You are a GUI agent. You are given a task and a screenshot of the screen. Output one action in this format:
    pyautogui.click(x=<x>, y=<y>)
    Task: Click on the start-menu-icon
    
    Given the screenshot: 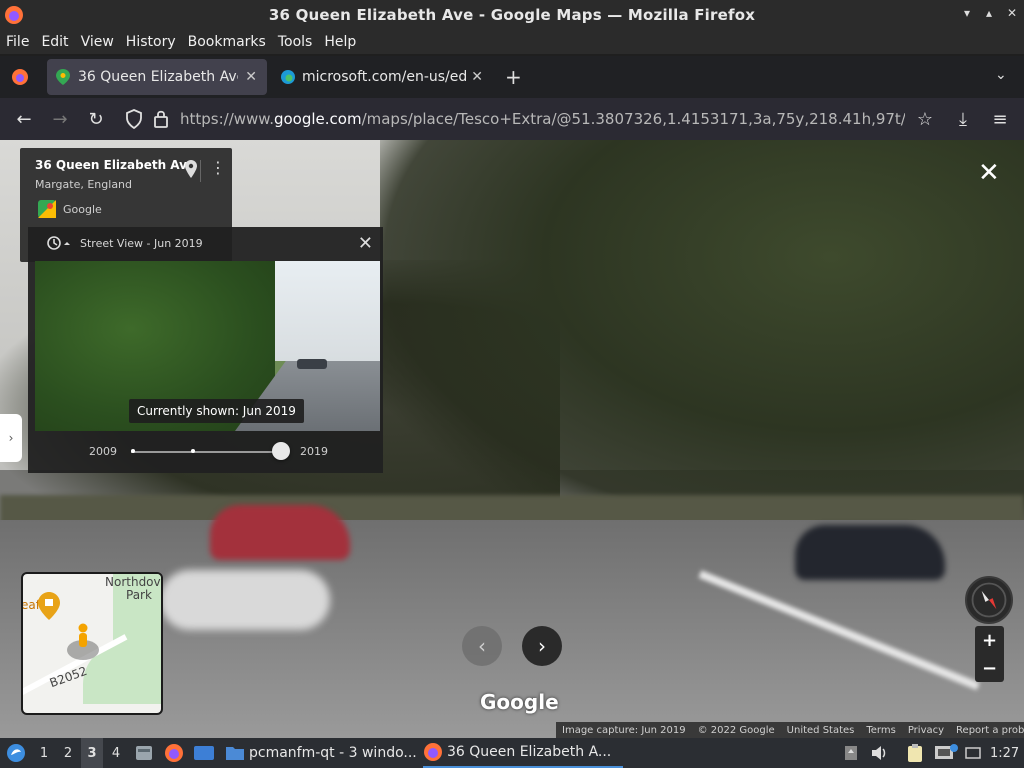 What is the action you would take?
    pyautogui.click(x=16, y=753)
    